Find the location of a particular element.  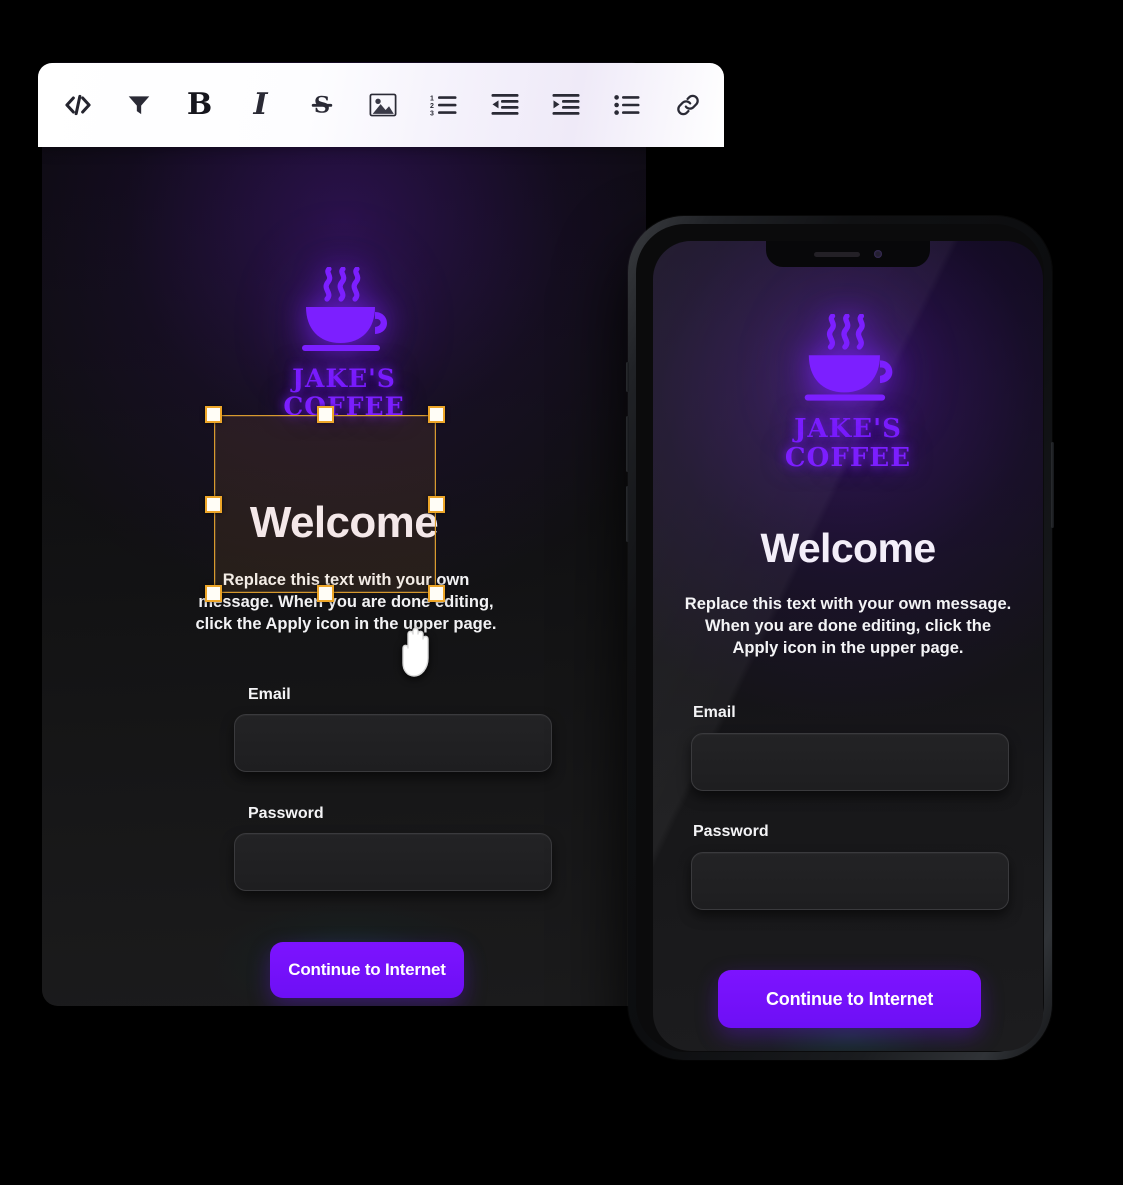

phone-password-label: Password is located at coordinates (731, 831).